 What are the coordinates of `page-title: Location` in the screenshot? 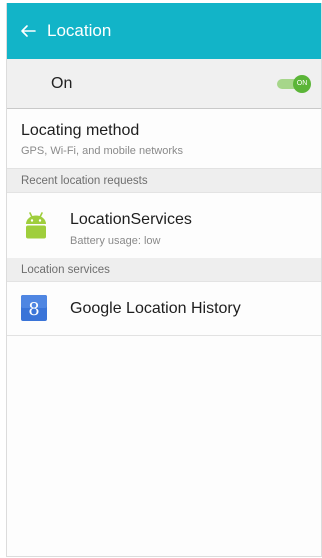 It's located at (79, 30).